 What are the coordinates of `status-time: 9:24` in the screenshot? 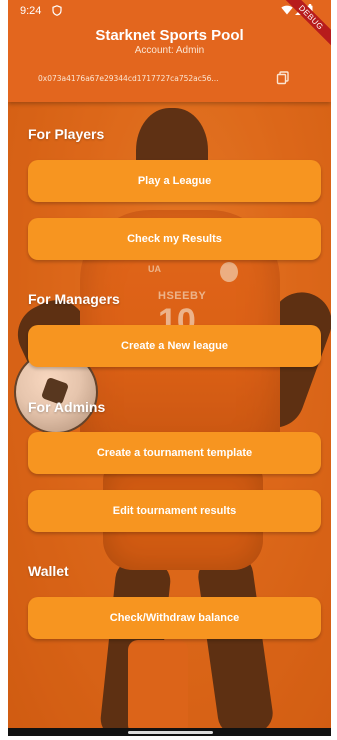 It's located at (31, 11).